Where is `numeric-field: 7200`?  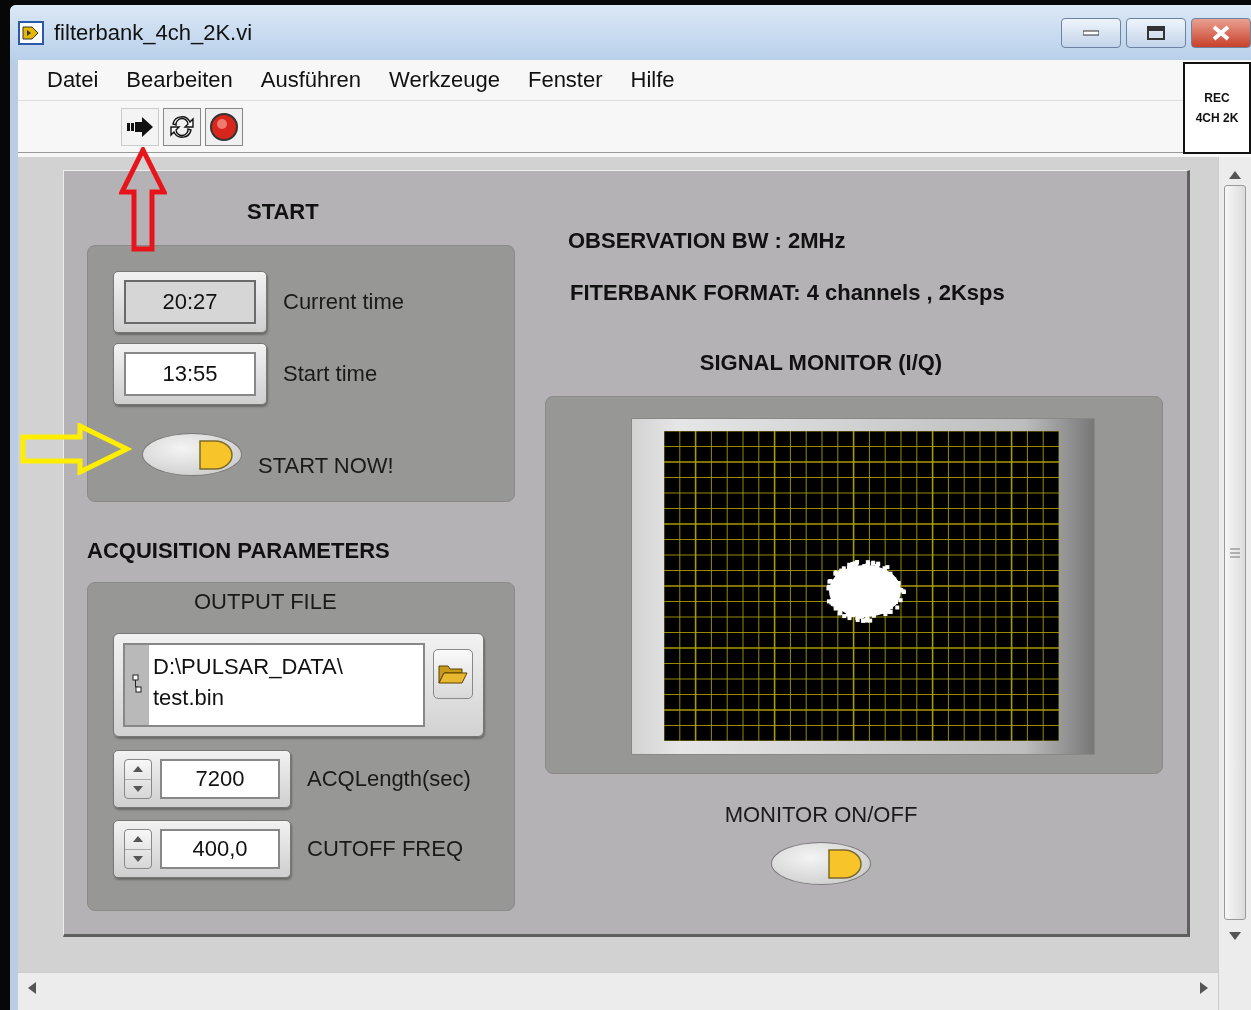 numeric-field: 7200 is located at coordinates (220, 779).